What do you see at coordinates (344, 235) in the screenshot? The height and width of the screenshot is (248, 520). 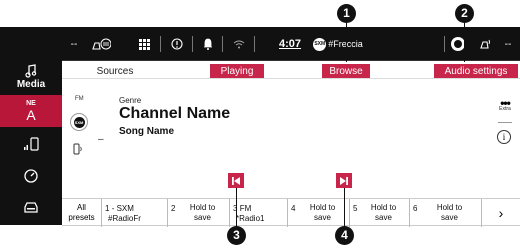 I see `callout-marker: 4` at bounding box center [344, 235].